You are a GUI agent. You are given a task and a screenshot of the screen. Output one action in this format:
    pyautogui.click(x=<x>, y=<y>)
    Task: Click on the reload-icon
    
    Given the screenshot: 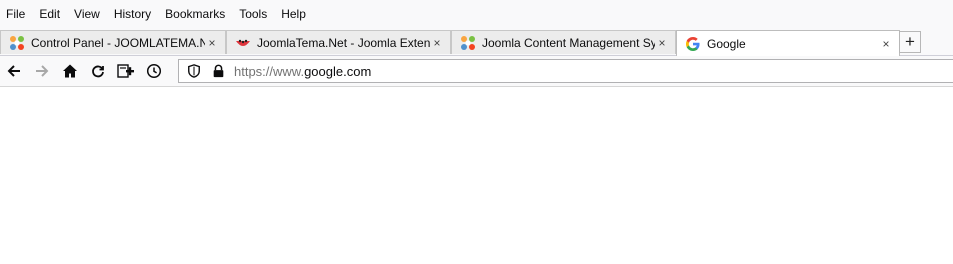 What is the action you would take?
    pyautogui.click(x=98, y=71)
    